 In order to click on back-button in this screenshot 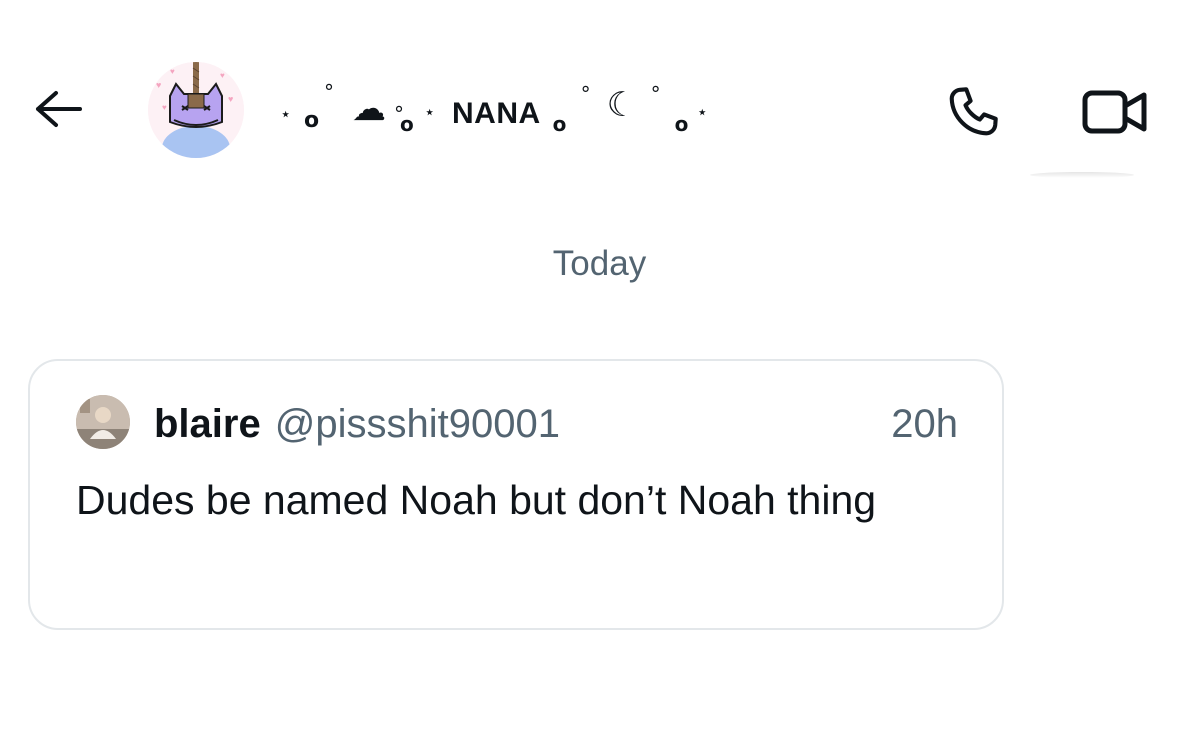, I will do `click(58, 109)`.